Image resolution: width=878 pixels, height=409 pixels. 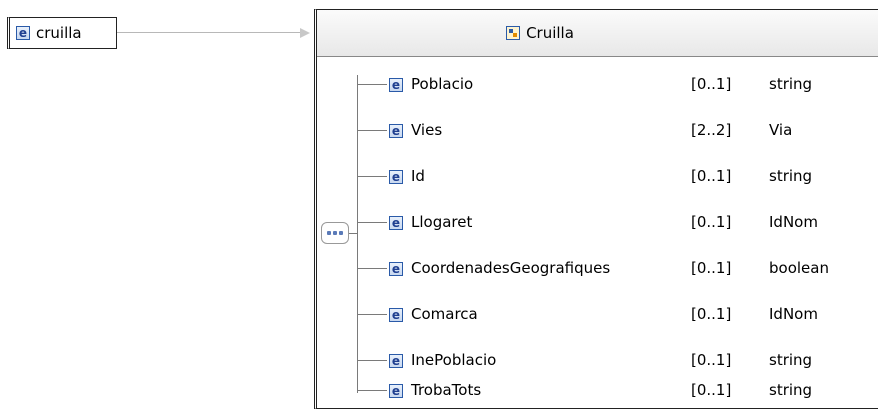 What do you see at coordinates (59, 33) in the screenshot?
I see `root-element-label: cruilla` at bounding box center [59, 33].